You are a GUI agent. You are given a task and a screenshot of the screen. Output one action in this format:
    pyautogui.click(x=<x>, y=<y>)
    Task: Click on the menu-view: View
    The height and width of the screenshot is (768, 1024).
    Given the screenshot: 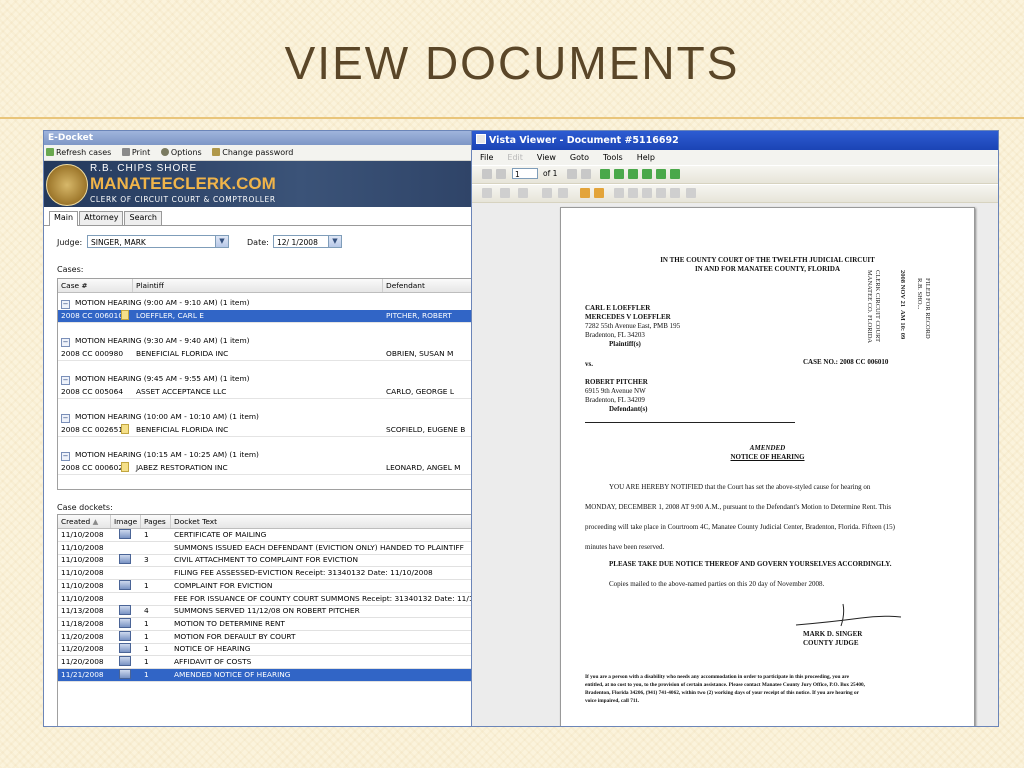 What is the action you would take?
    pyautogui.click(x=546, y=157)
    